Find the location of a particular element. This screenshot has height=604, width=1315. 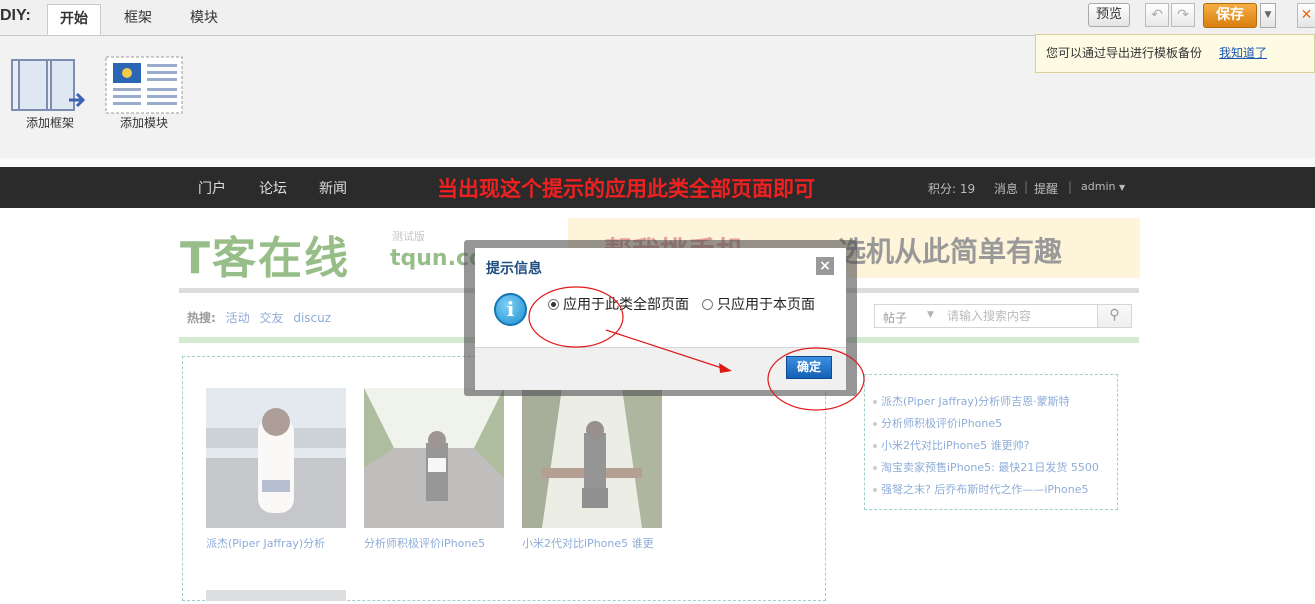

annotation-overlay is located at coordinates (696, 348).